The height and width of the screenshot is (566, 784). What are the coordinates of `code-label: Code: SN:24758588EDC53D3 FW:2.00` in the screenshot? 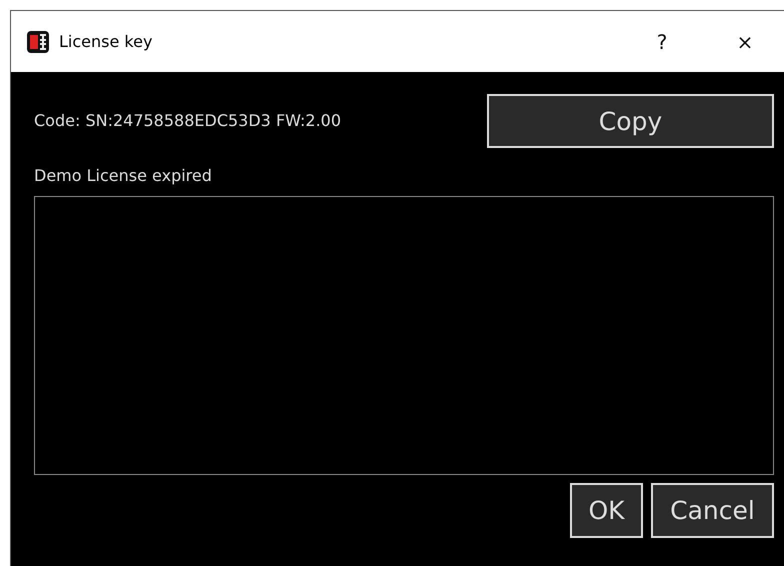 It's located at (188, 121).